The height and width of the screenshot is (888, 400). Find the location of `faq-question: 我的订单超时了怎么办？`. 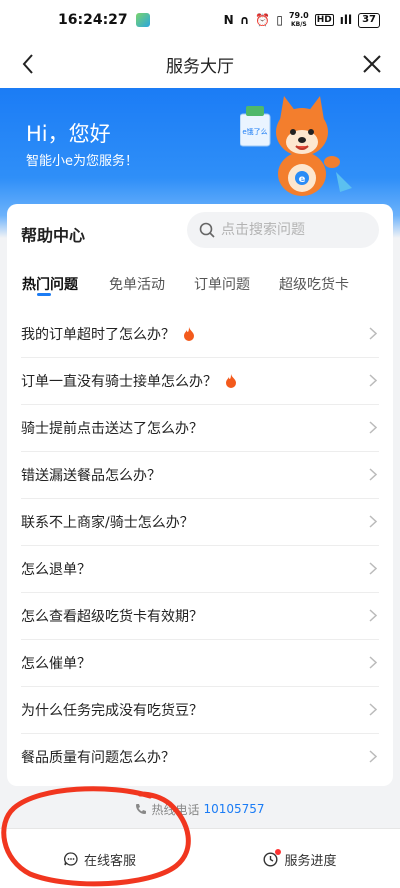

faq-question: 我的订单超时了怎么办？ is located at coordinates (98, 334).